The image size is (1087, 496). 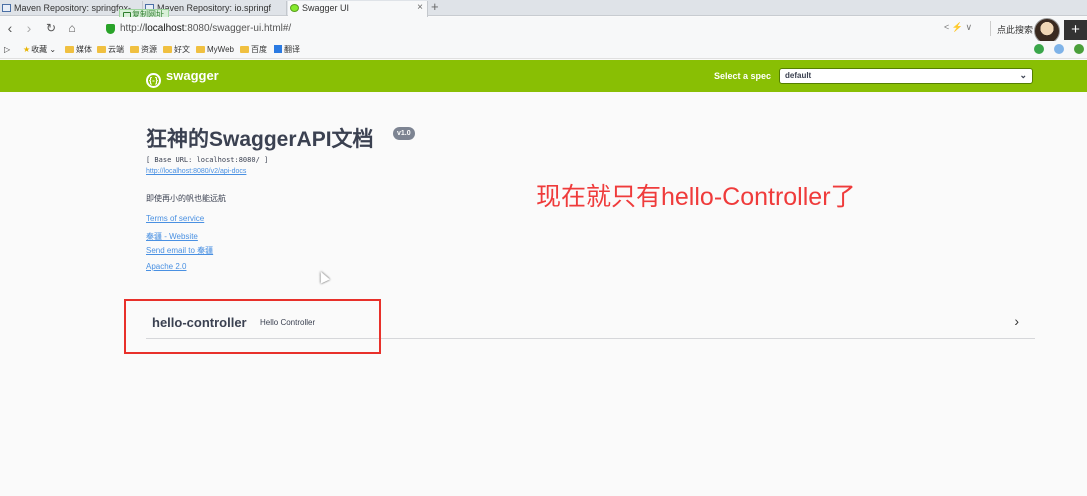 I want to click on bookmark-baidu: 百度, so click(x=253, y=50).